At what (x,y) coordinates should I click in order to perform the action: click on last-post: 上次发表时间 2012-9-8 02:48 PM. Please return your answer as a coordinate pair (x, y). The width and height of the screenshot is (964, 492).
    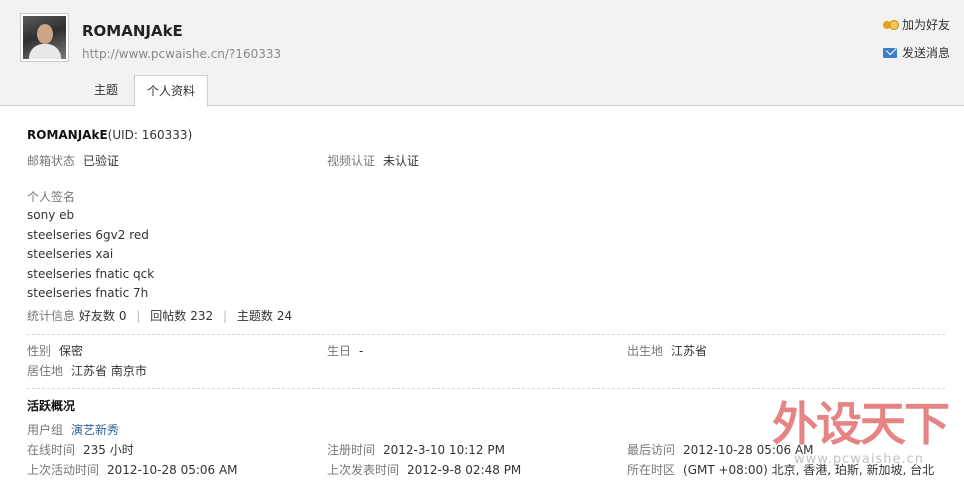
    Looking at the image, I should click on (424, 469).